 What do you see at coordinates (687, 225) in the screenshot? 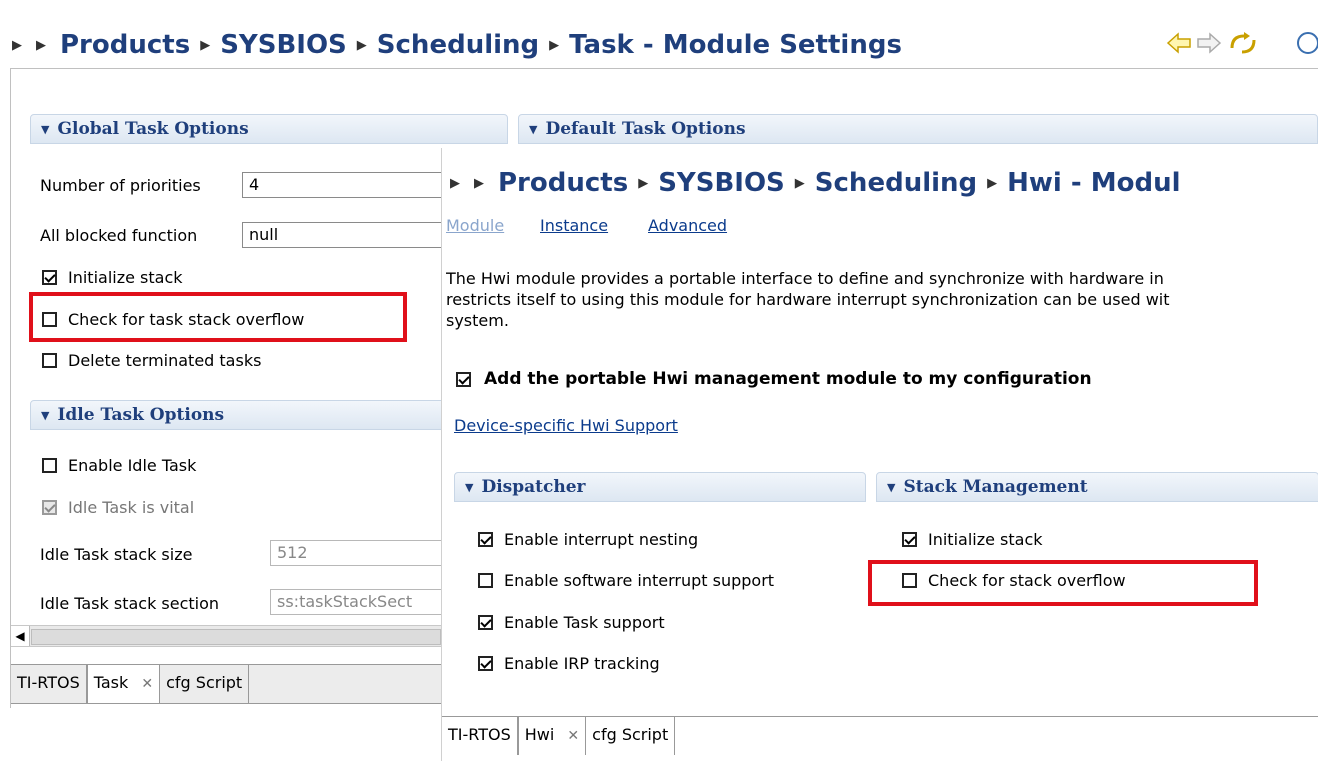
I see `subnav-advanced: Advanced` at bounding box center [687, 225].